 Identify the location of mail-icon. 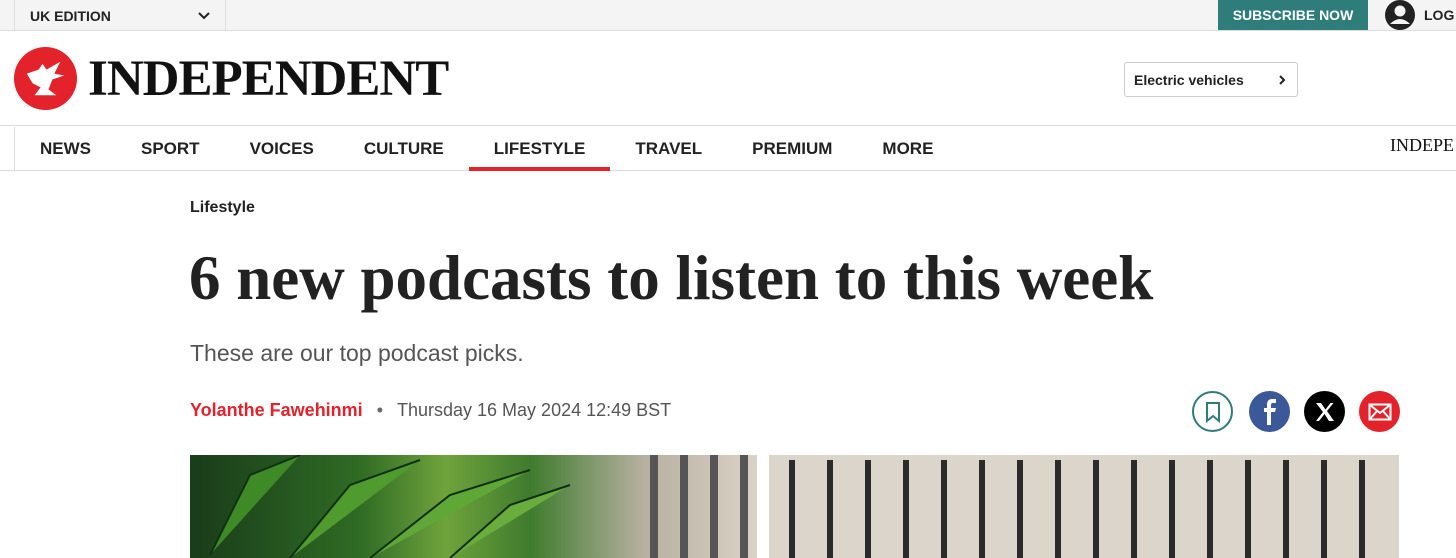
(1379, 411).